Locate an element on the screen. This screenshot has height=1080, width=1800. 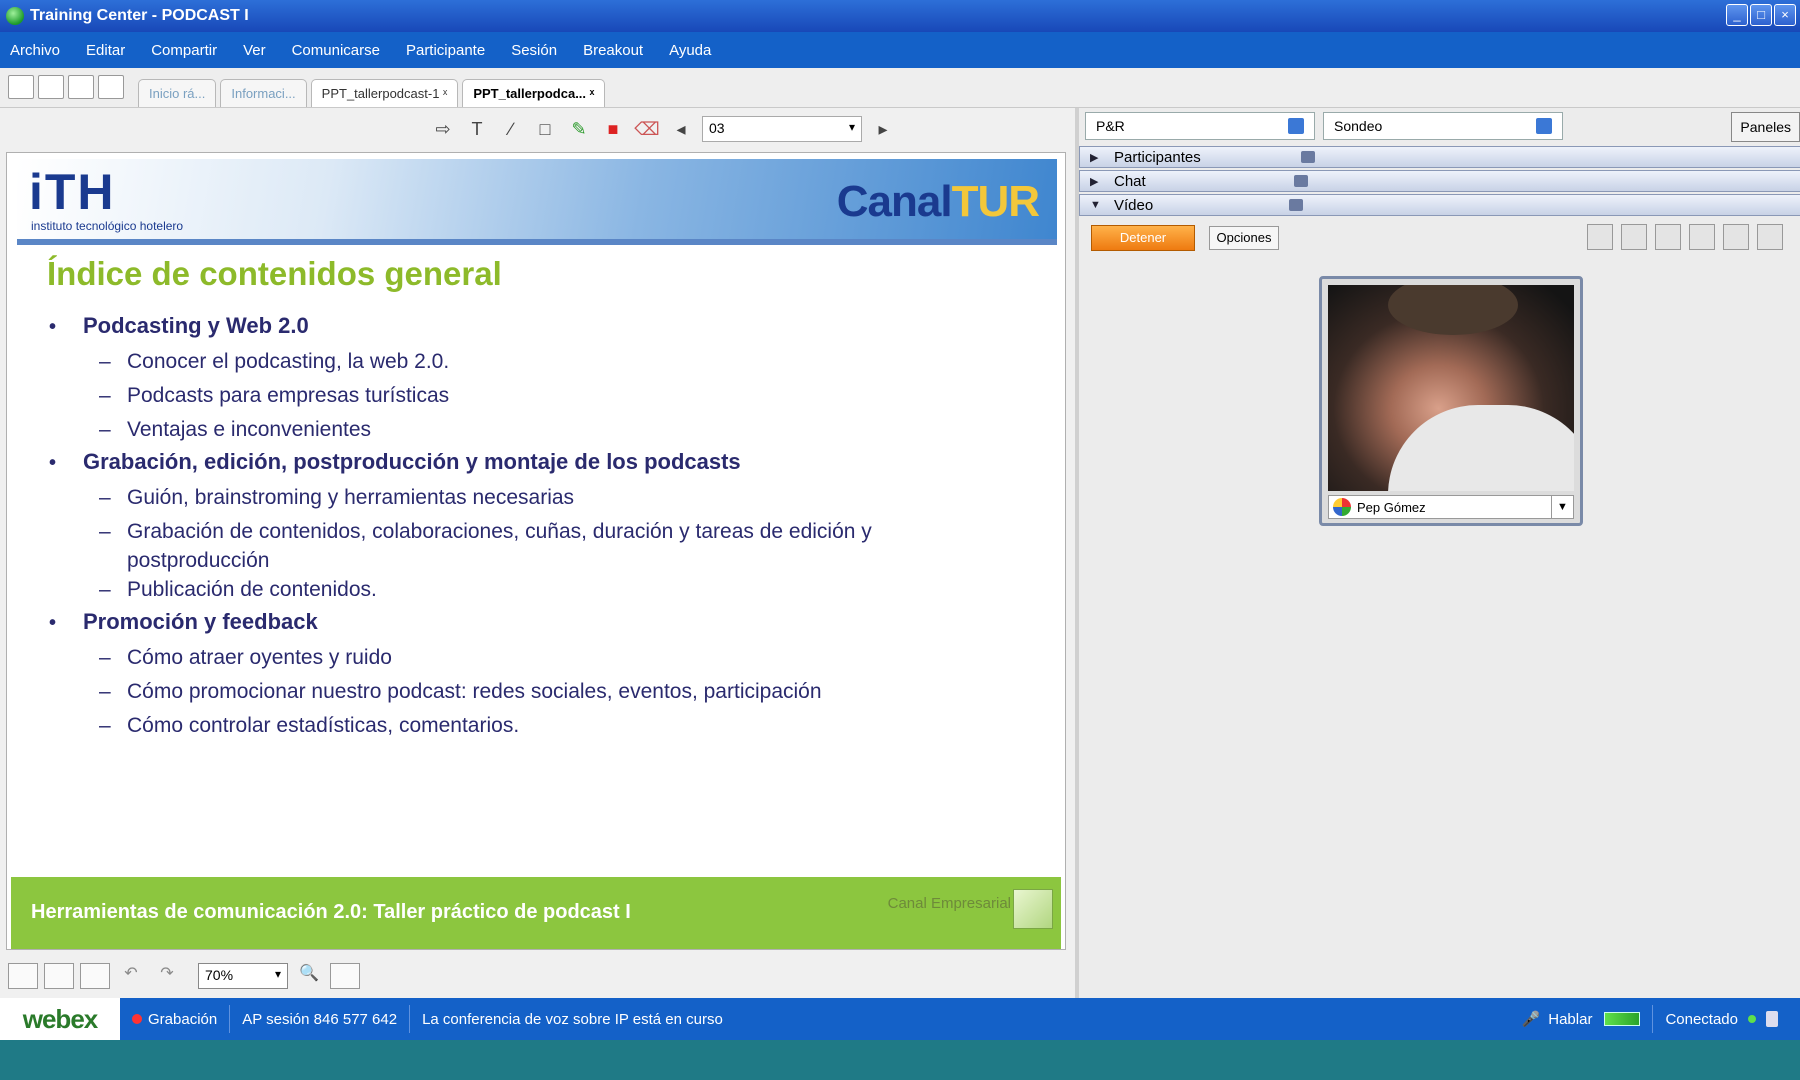
video-tile: Pep Gómez ▼ is located at coordinates (1451, 401).